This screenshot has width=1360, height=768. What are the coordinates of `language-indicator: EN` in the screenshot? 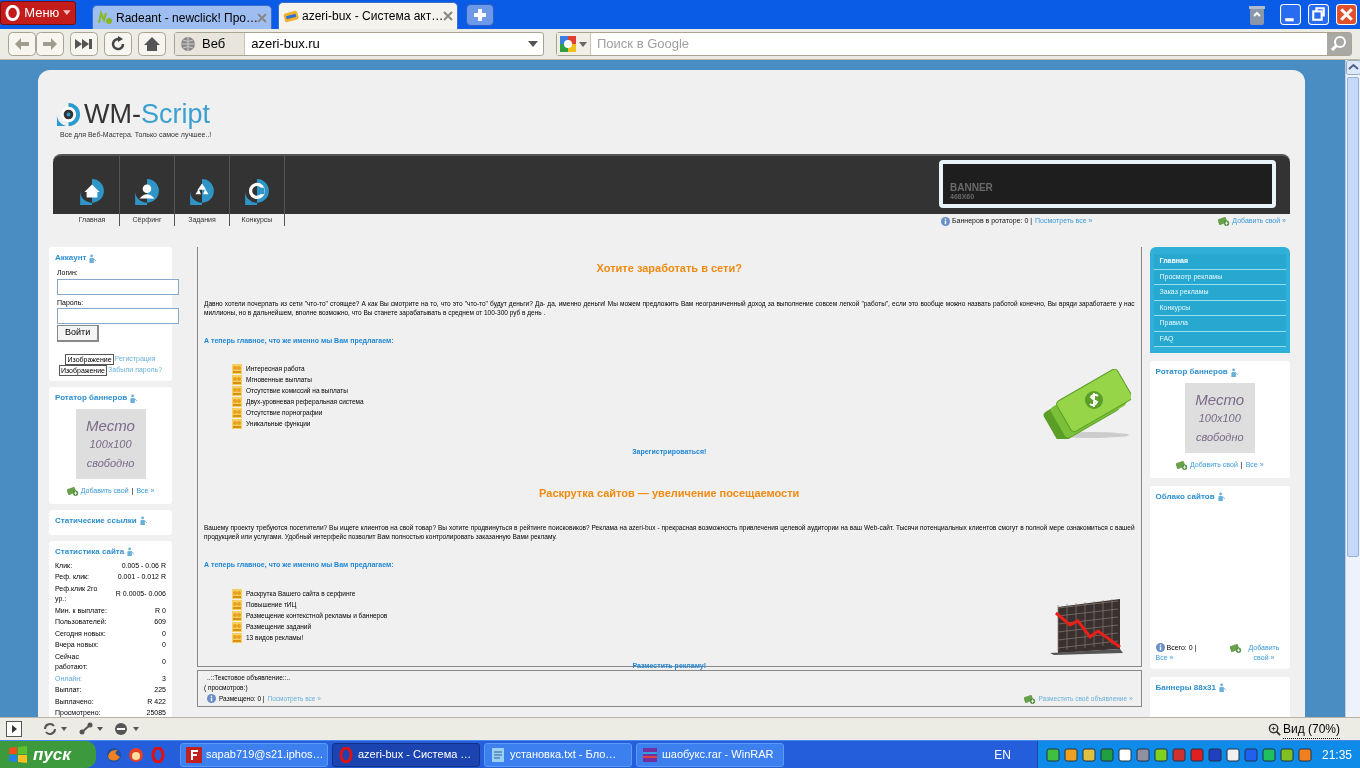 It's located at (1002, 754).